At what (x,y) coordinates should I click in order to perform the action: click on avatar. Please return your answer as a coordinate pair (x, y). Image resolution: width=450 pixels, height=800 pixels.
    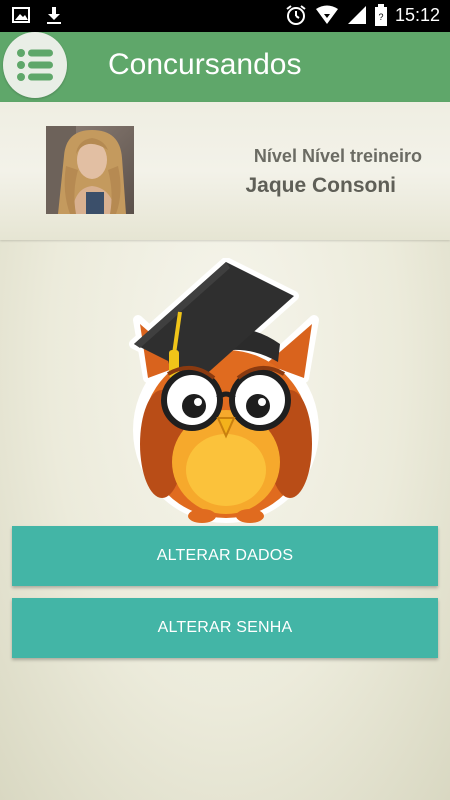
    Looking at the image, I should click on (90, 170).